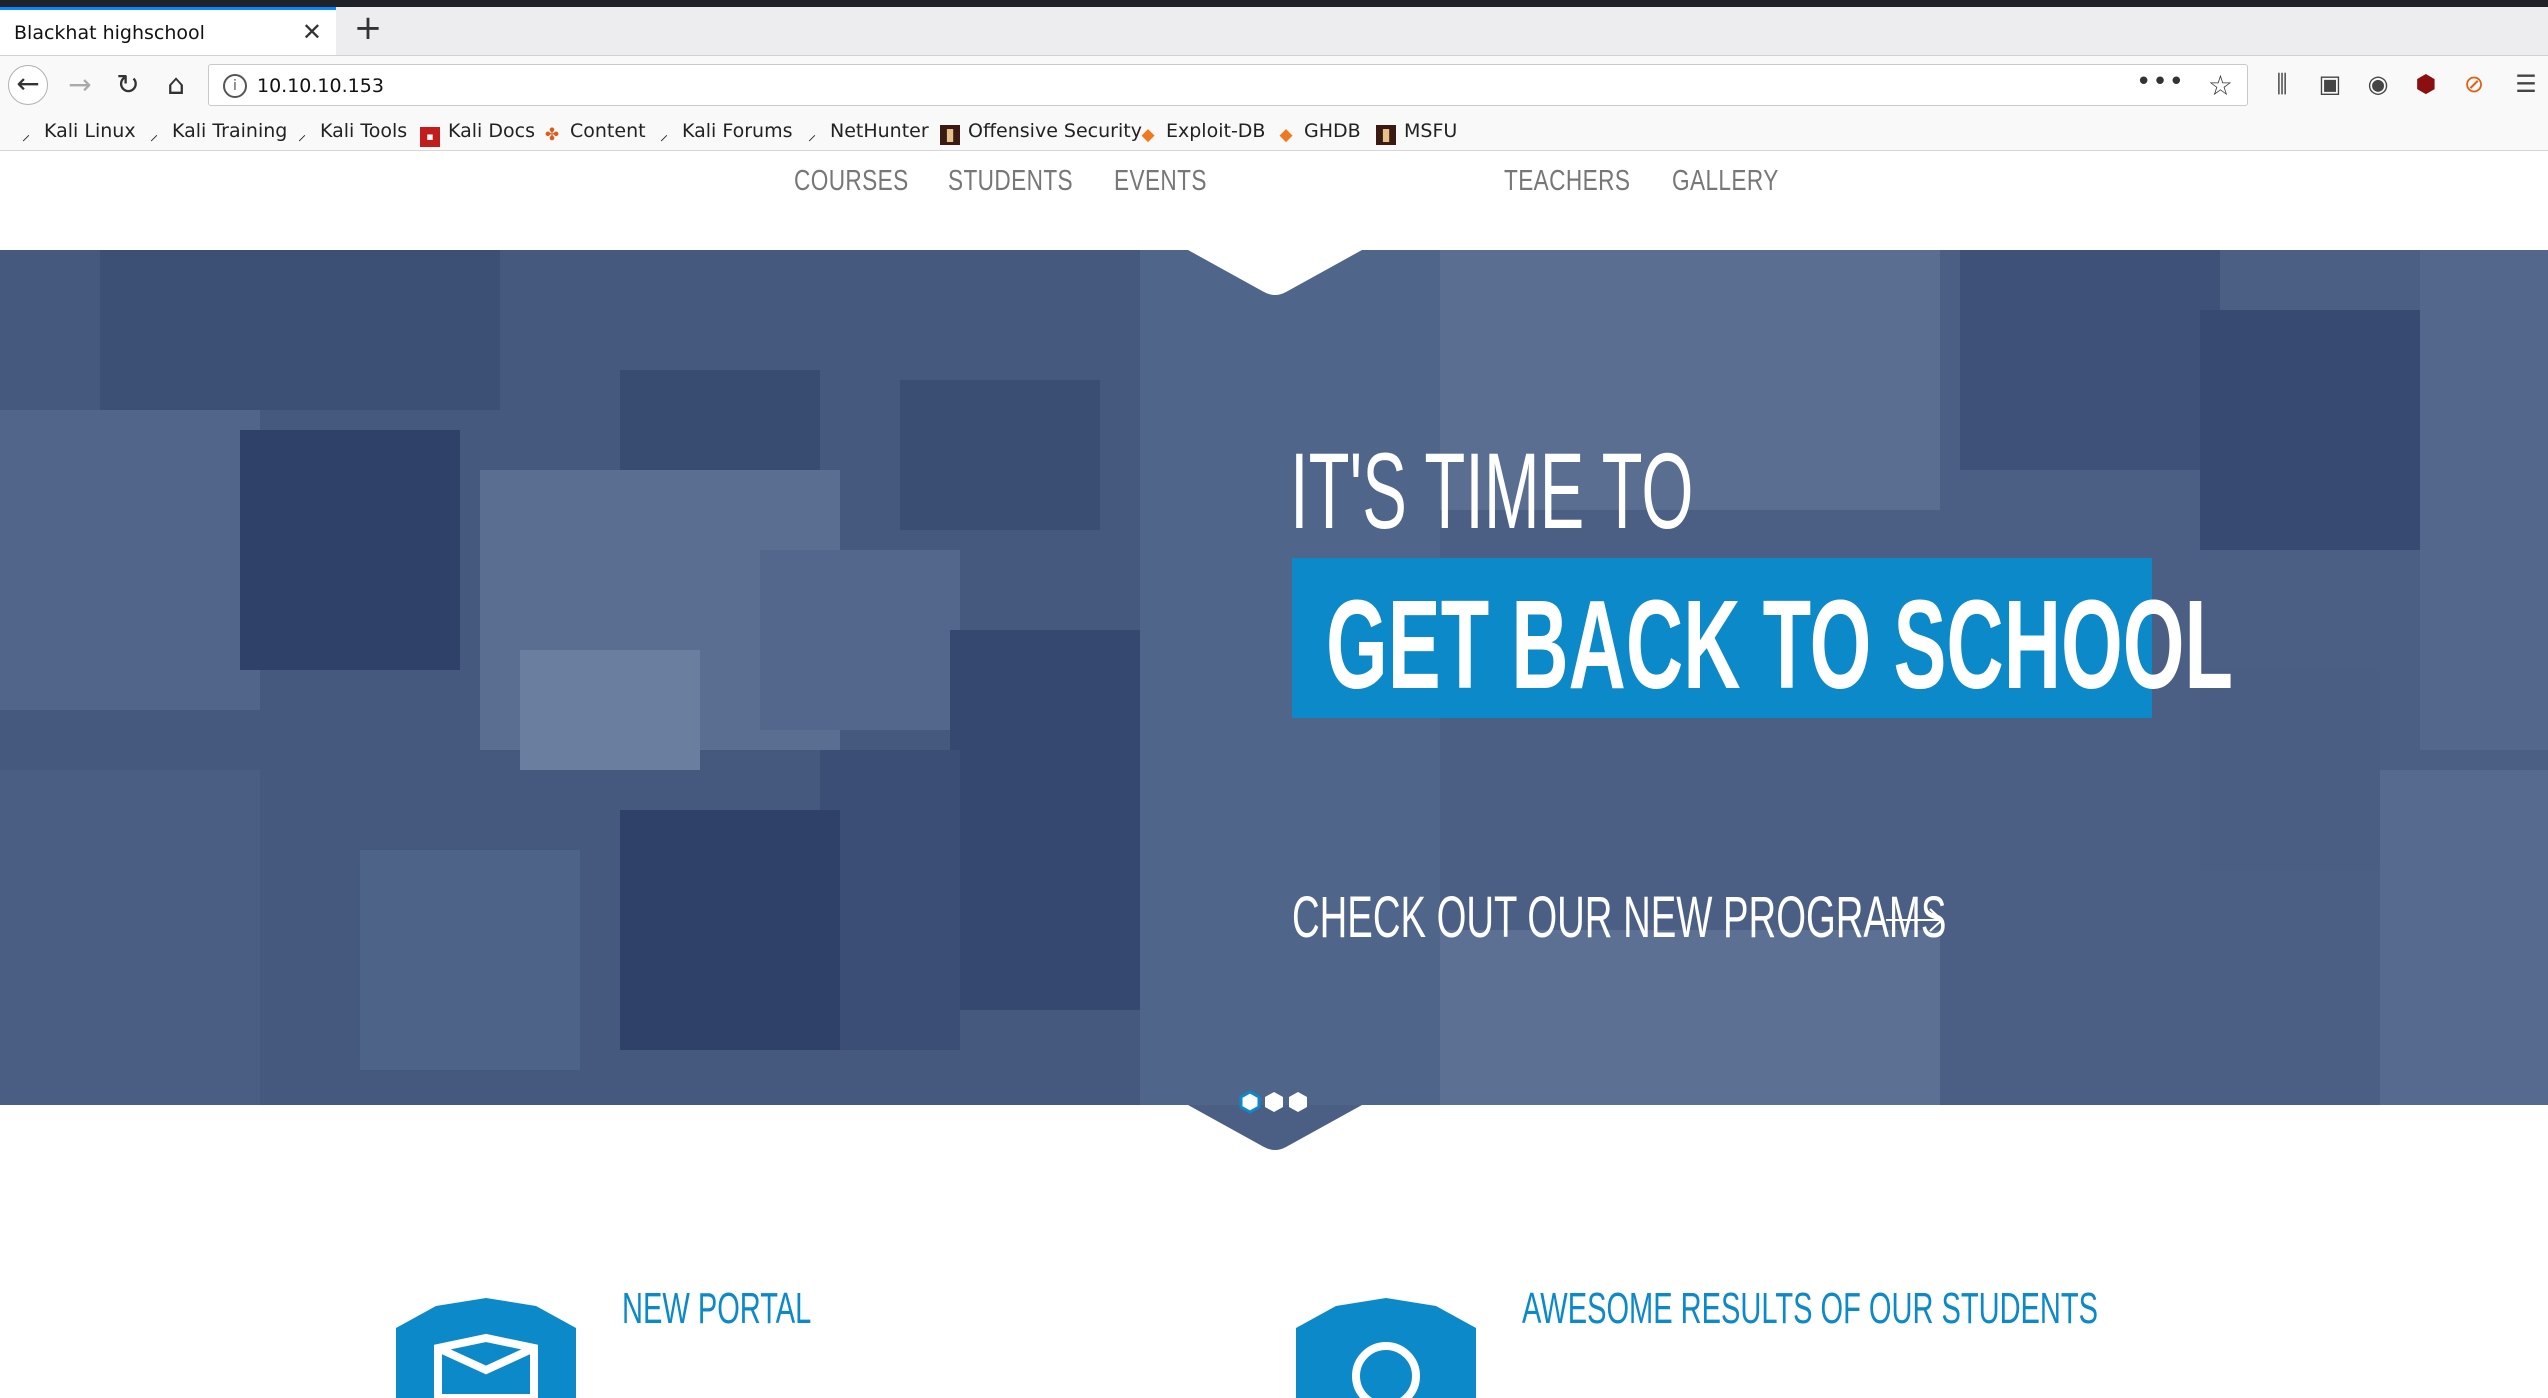  What do you see at coordinates (1318, 132) in the screenshot?
I see `bookmark-ghdb: ◆ GHDB` at bounding box center [1318, 132].